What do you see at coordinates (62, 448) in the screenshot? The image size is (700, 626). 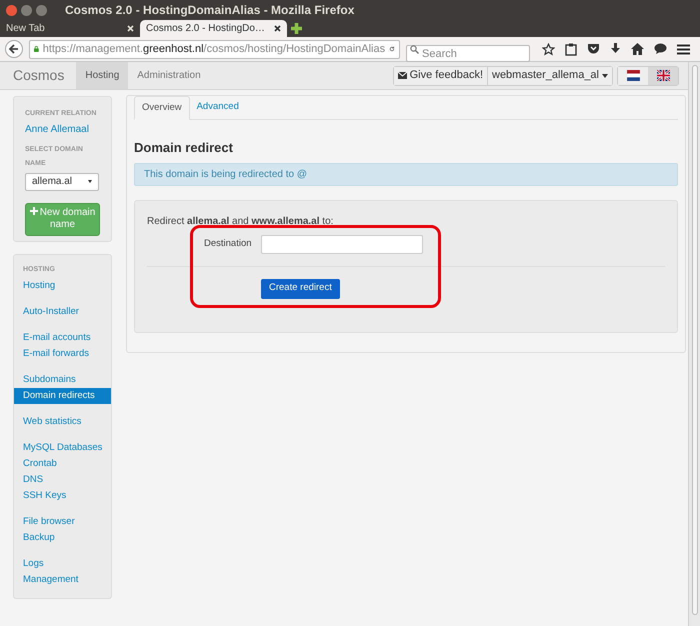 I see `menu-item: MySQL Databases` at bounding box center [62, 448].